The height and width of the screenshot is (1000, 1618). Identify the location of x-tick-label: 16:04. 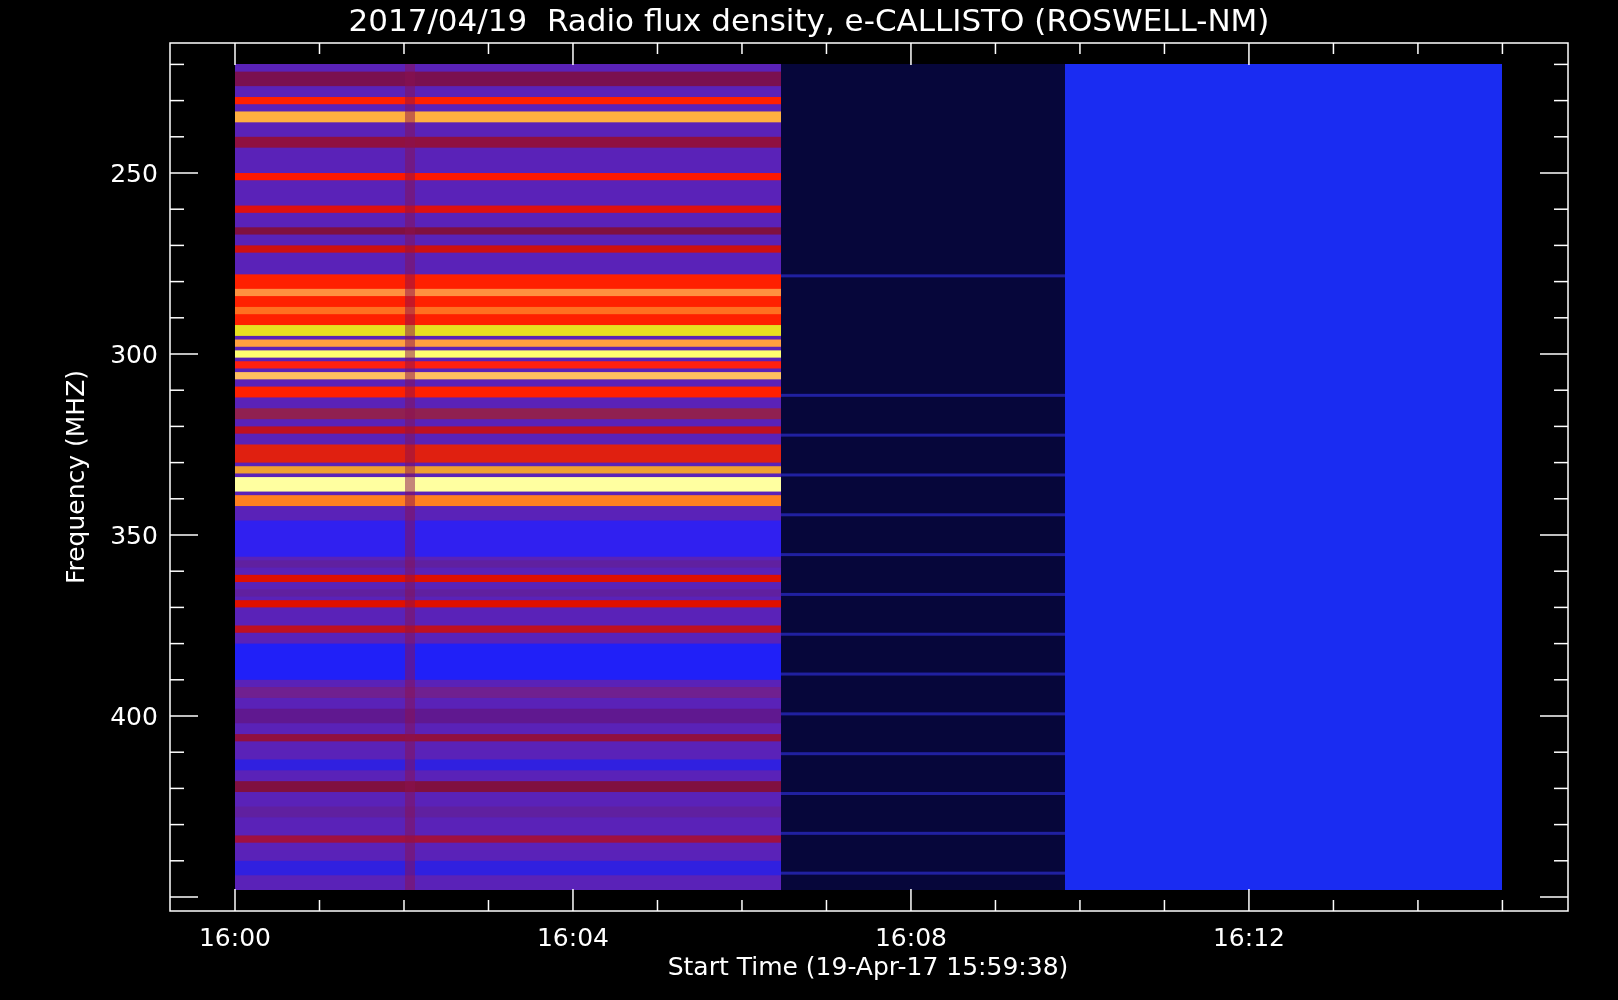
(572, 937).